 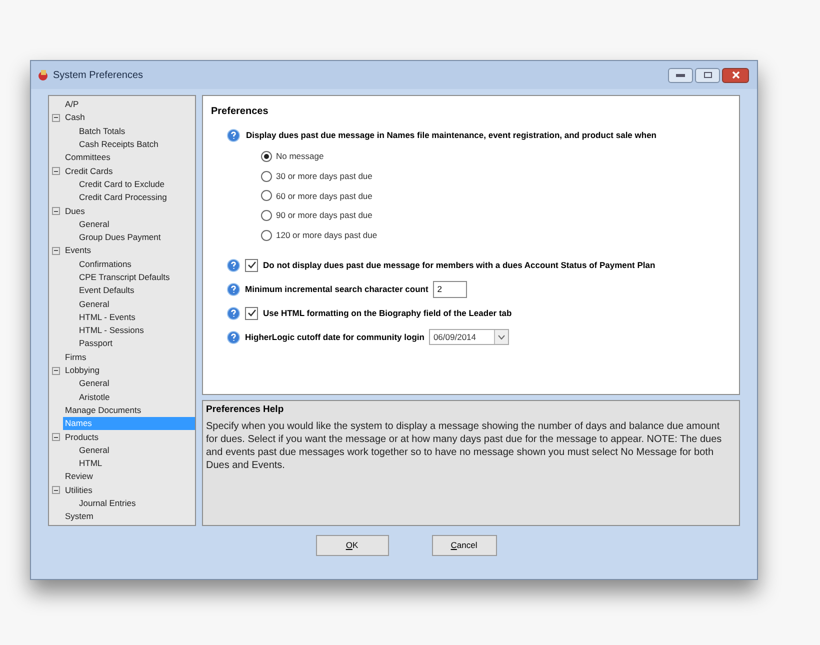 What do you see at coordinates (352, 545) in the screenshot?
I see `ok-button: OK` at bounding box center [352, 545].